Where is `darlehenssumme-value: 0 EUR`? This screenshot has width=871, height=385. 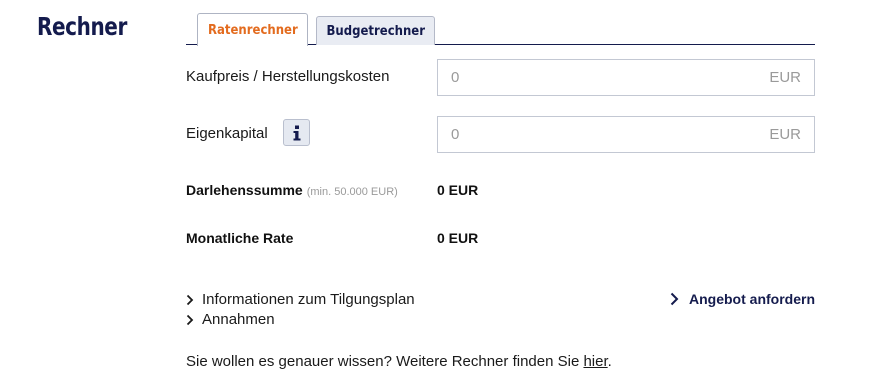
darlehenssumme-value: 0 EUR is located at coordinates (458, 190).